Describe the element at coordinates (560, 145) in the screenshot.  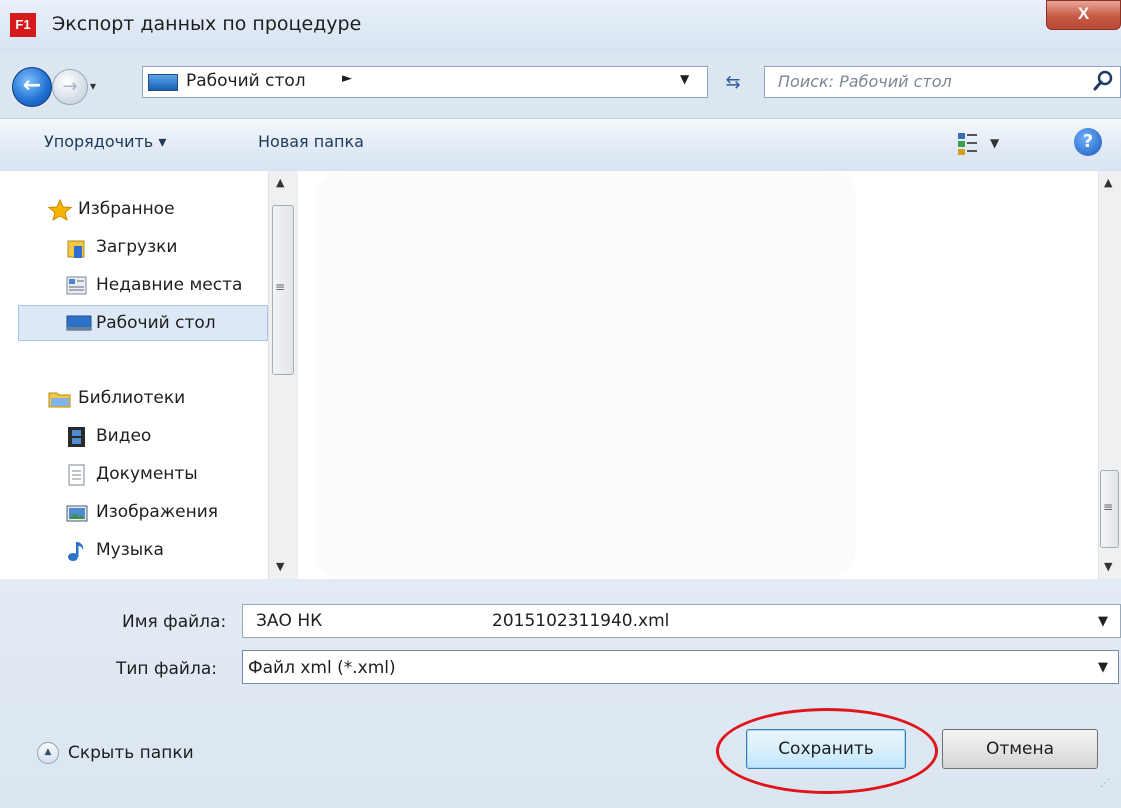
I see `command-bar` at that location.